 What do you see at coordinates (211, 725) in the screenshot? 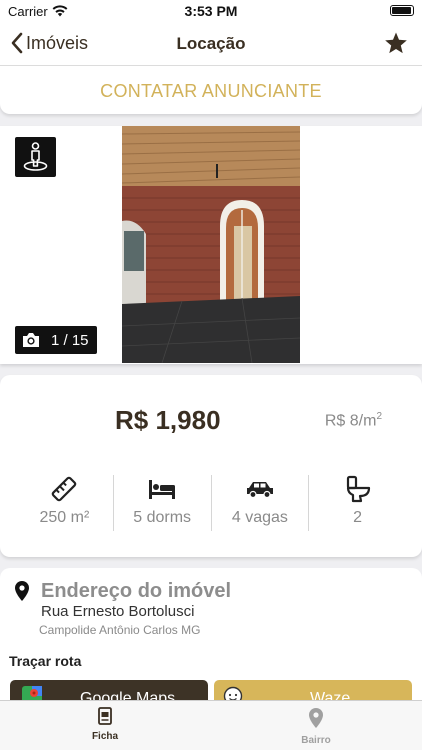
I see `tab-bar: Ficha Bairro` at bounding box center [211, 725].